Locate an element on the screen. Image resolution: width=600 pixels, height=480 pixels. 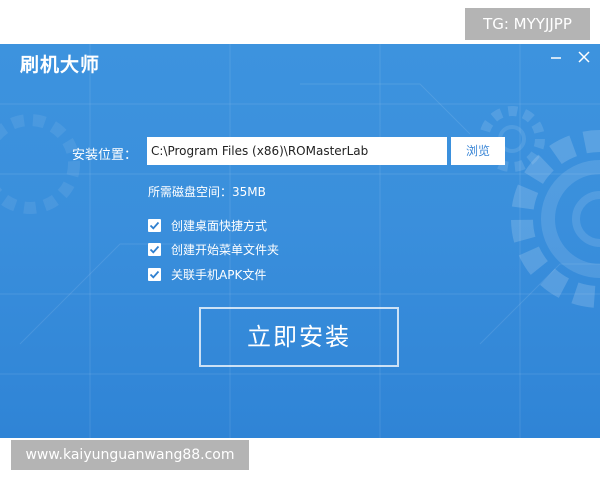
browse-button: 浏览 is located at coordinates (478, 151).